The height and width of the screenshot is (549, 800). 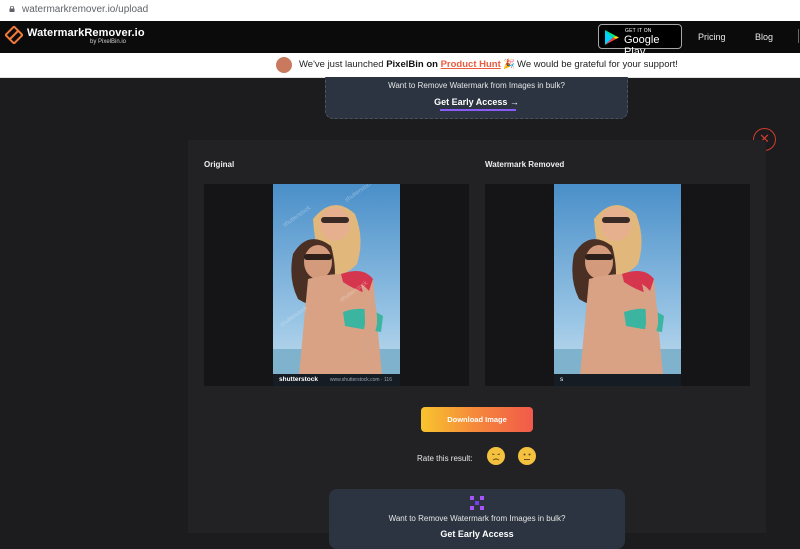 I want to click on sad-face-icon, so click(x=496, y=456).